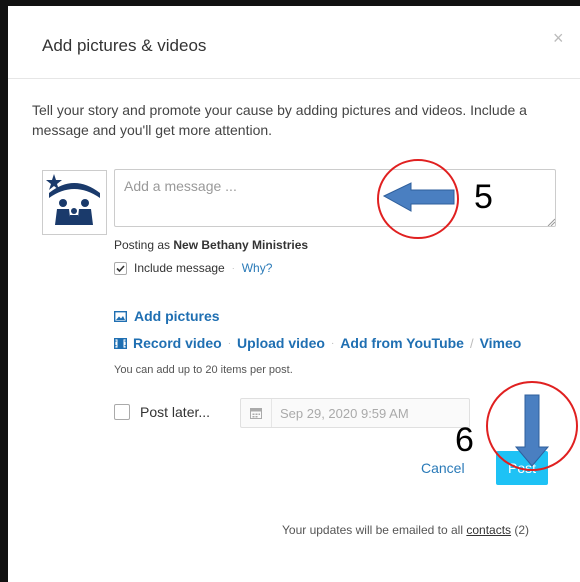 The width and height of the screenshot is (580, 582). I want to click on annotation-step-6: 6, so click(464, 440).